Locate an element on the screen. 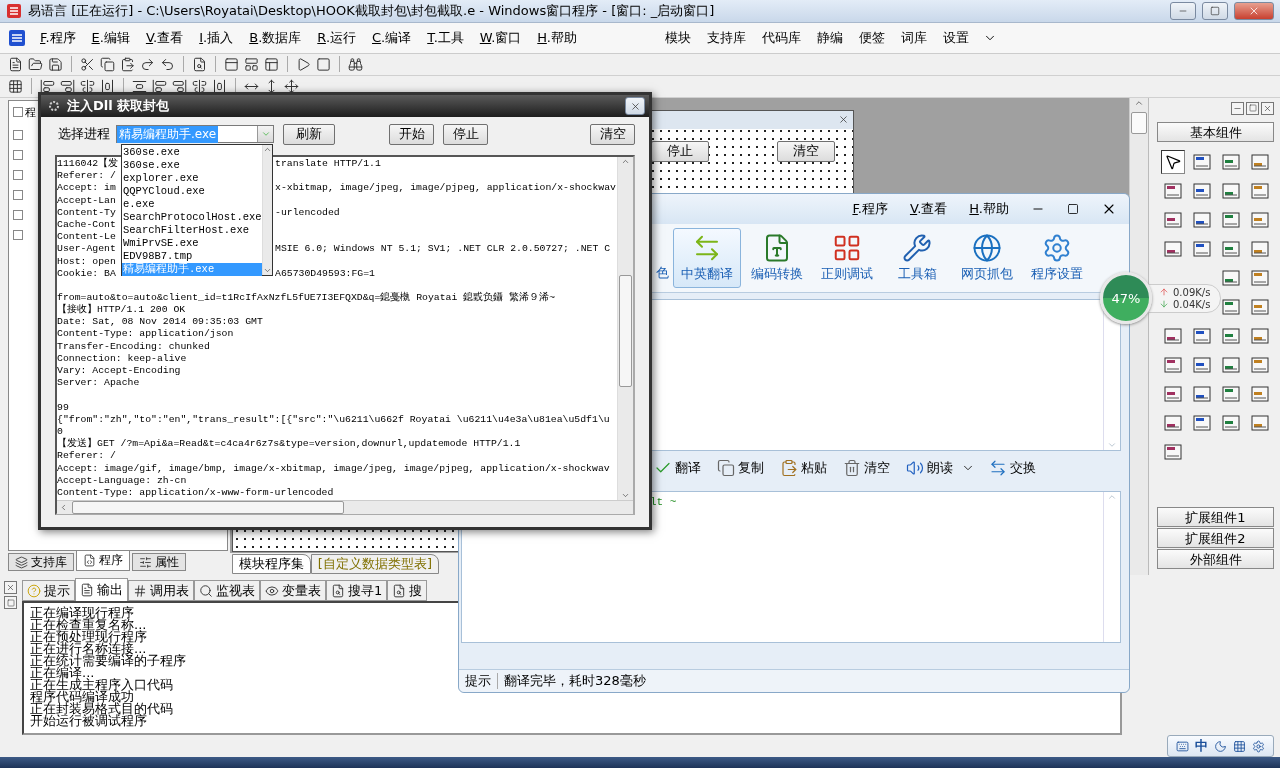  log-line: {"from":"zh","to":"en","trans_result":[{"src":"\u6211\u662f Royatai \u6211\u4e3a\u81ea\u5df1\u is located at coordinates (333, 419).